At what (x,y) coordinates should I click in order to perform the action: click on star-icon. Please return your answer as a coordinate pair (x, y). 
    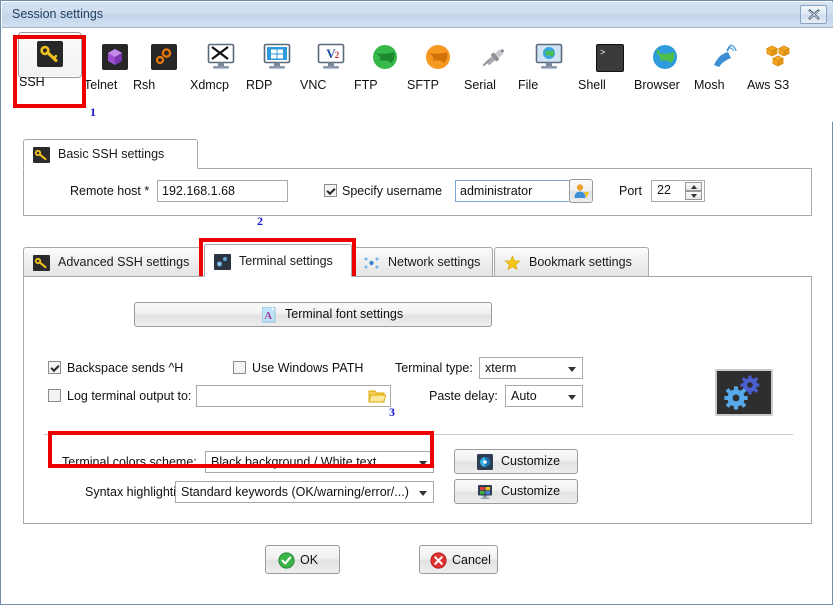
    Looking at the image, I should click on (512, 263).